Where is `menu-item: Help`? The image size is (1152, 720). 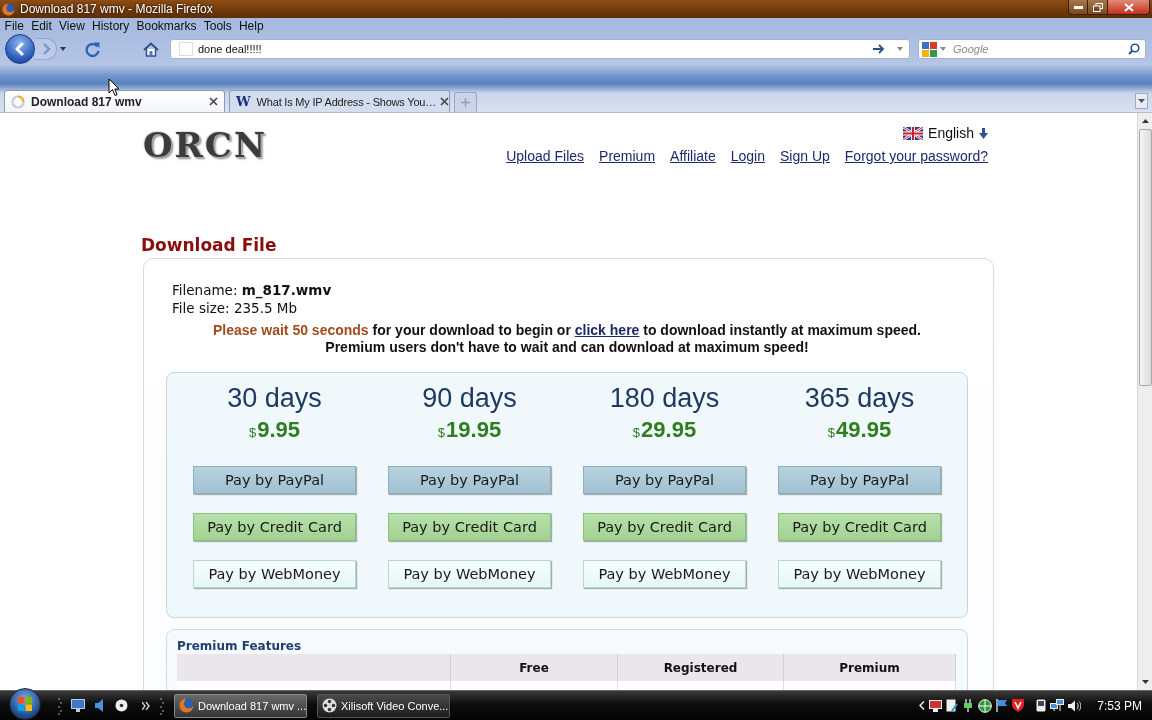
menu-item: Help is located at coordinates (251, 26).